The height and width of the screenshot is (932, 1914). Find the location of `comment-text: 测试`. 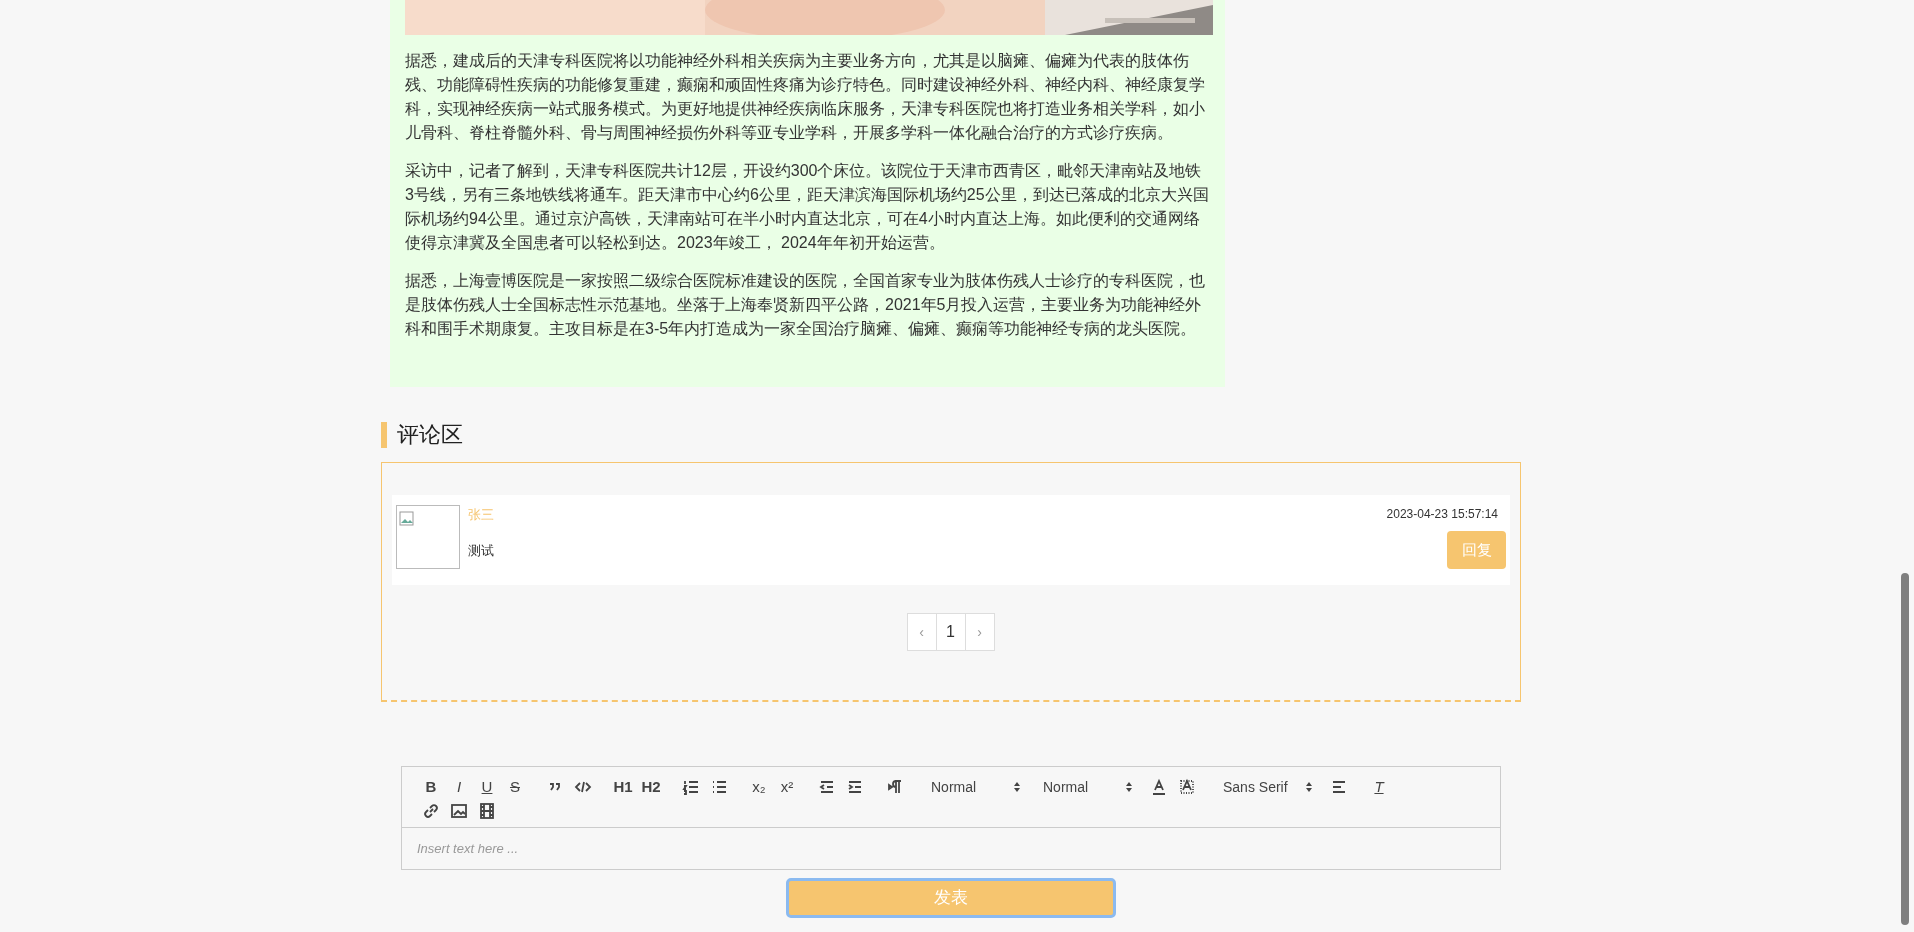

comment-text: 测试 is located at coordinates (481, 550).